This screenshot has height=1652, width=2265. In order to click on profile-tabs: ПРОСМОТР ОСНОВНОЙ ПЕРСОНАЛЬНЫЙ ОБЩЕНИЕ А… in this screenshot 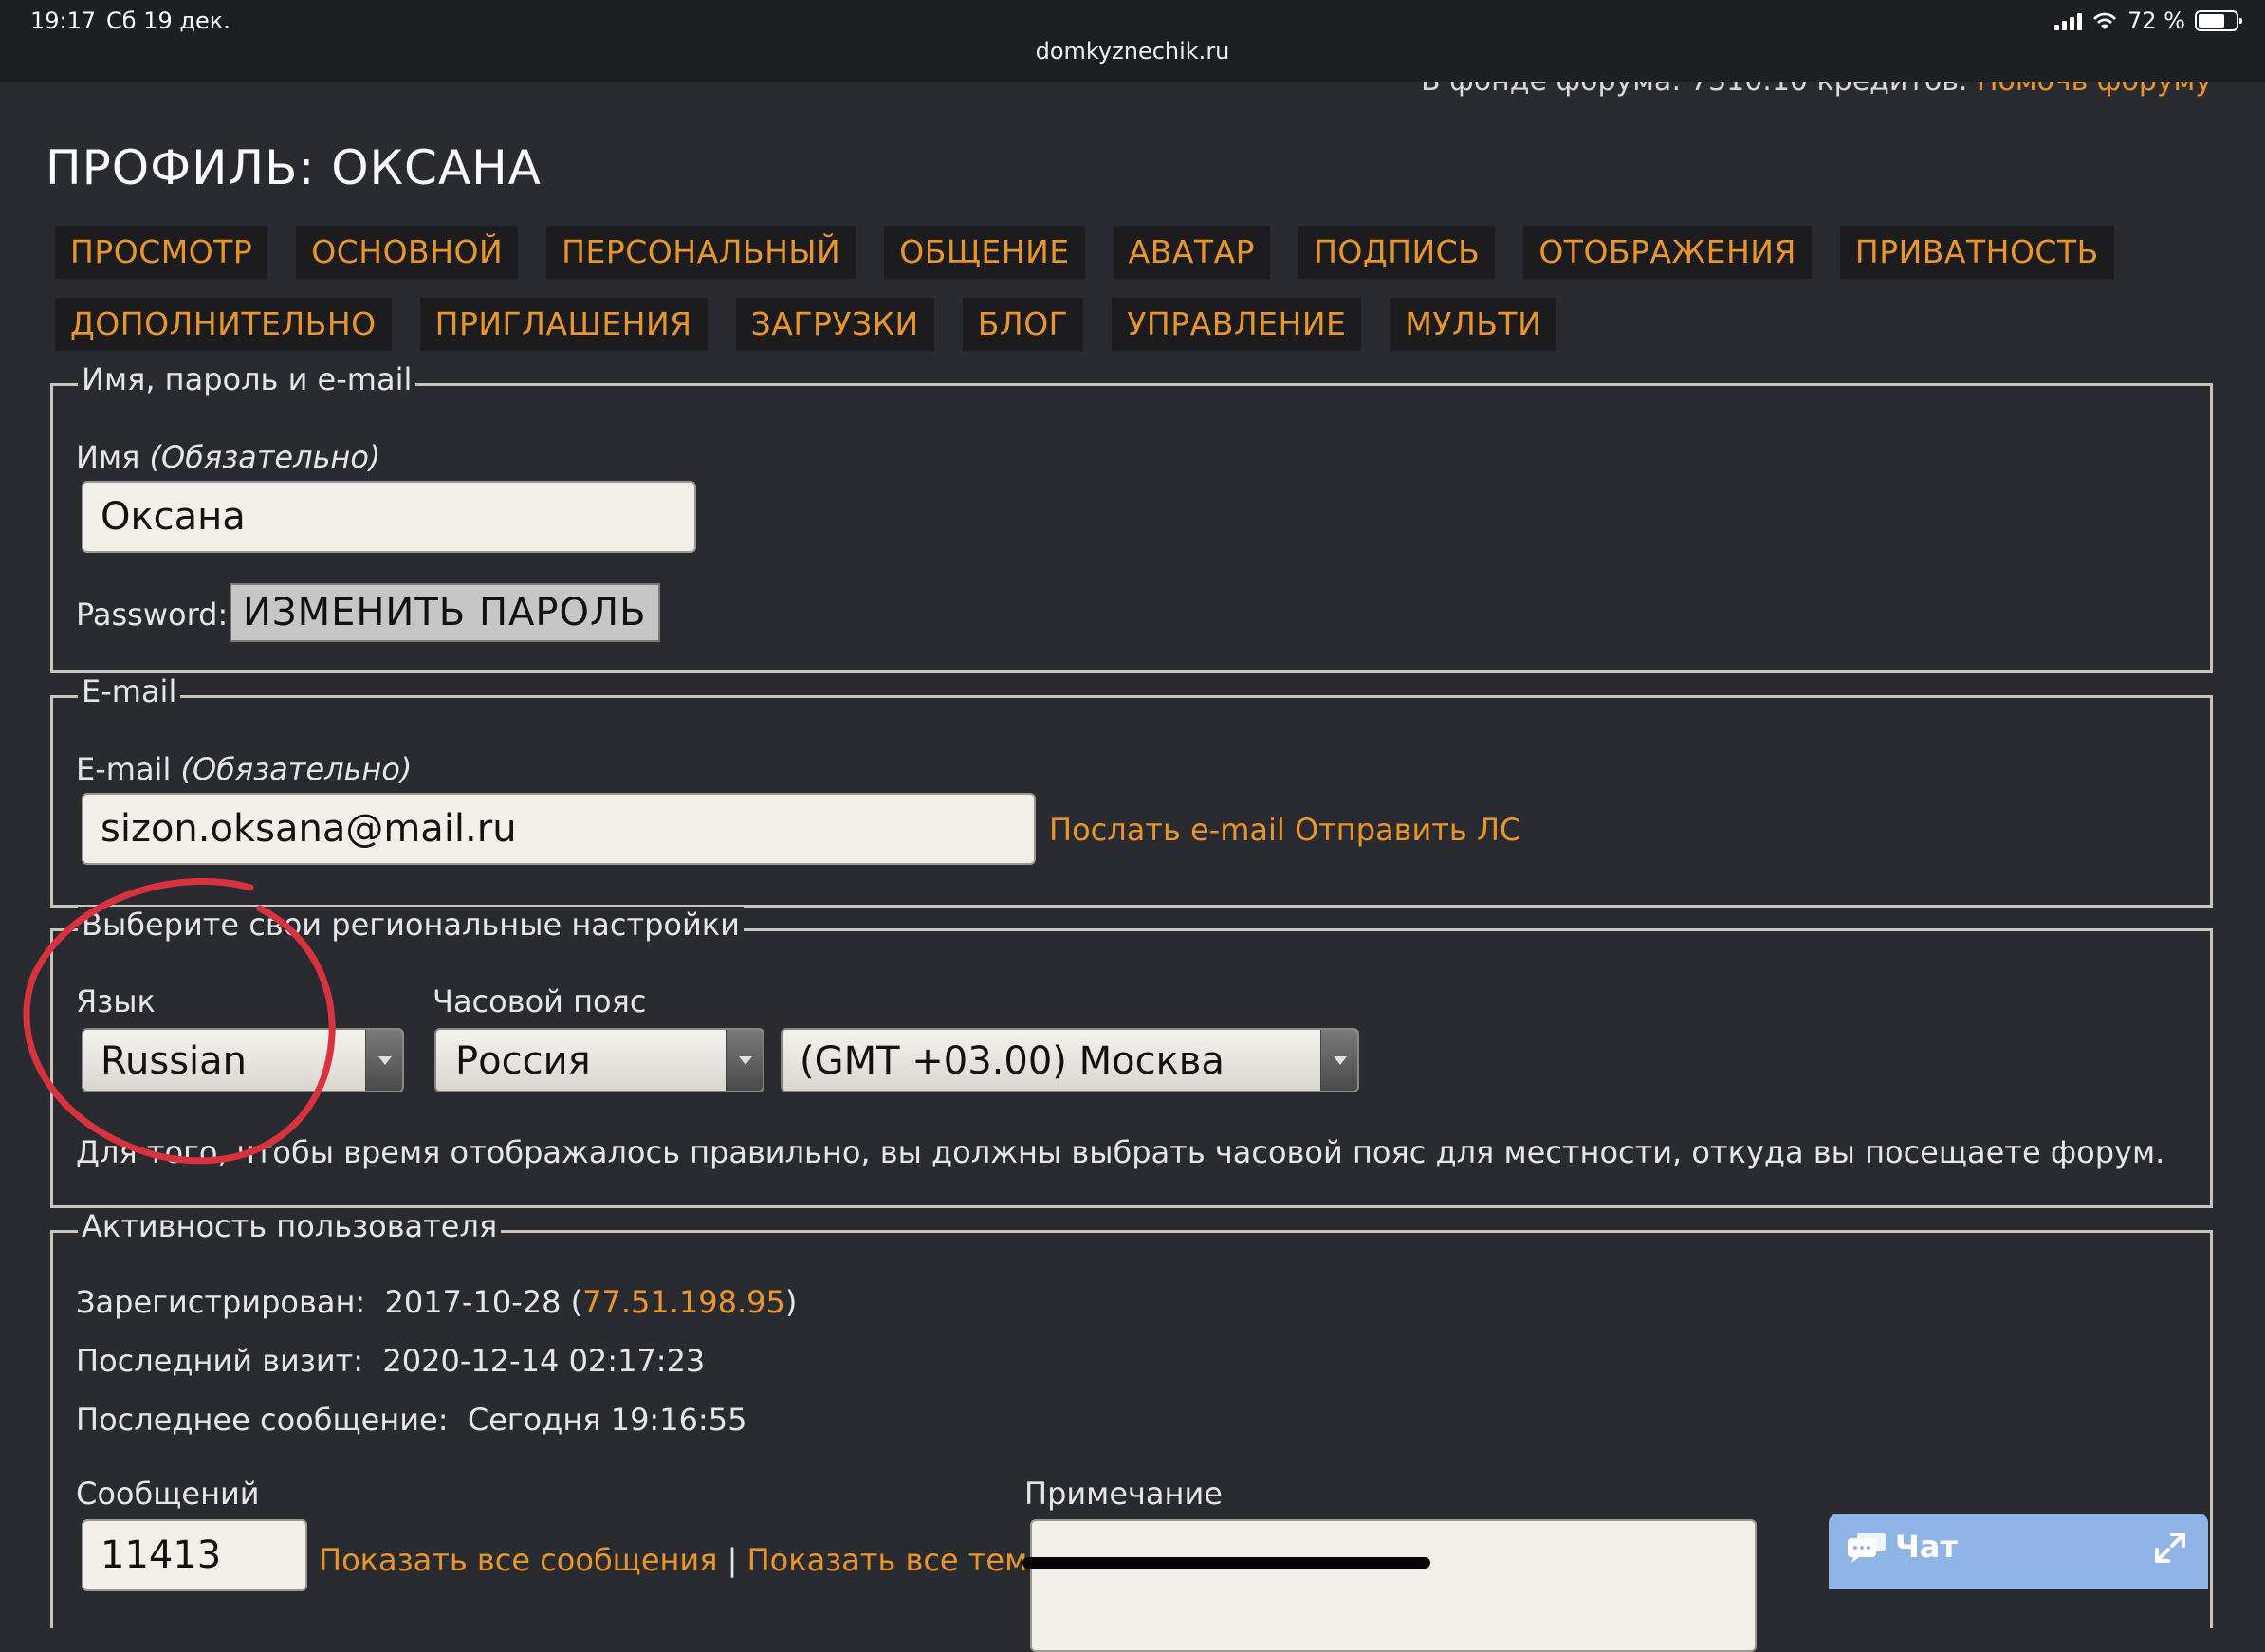, I will do `click(1137, 298)`.